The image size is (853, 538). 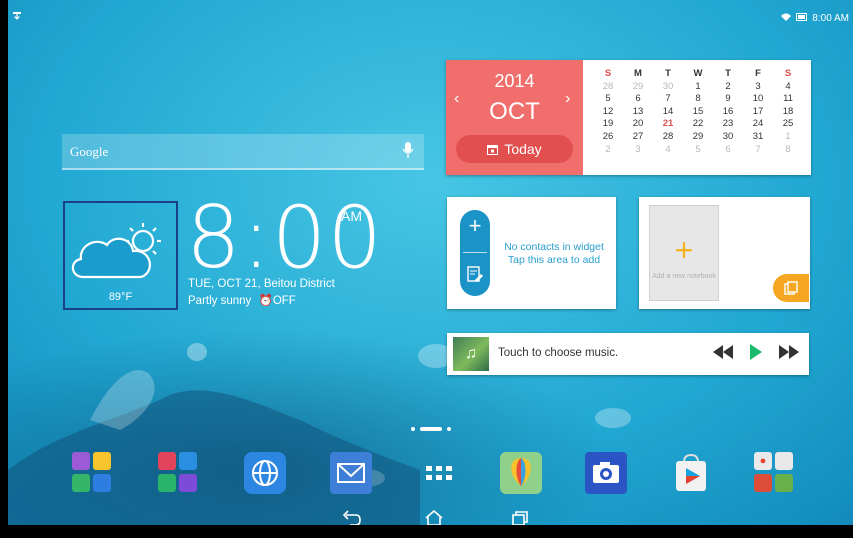 I want to click on weather-condition: Partly sunny, so click(x=220, y=301).